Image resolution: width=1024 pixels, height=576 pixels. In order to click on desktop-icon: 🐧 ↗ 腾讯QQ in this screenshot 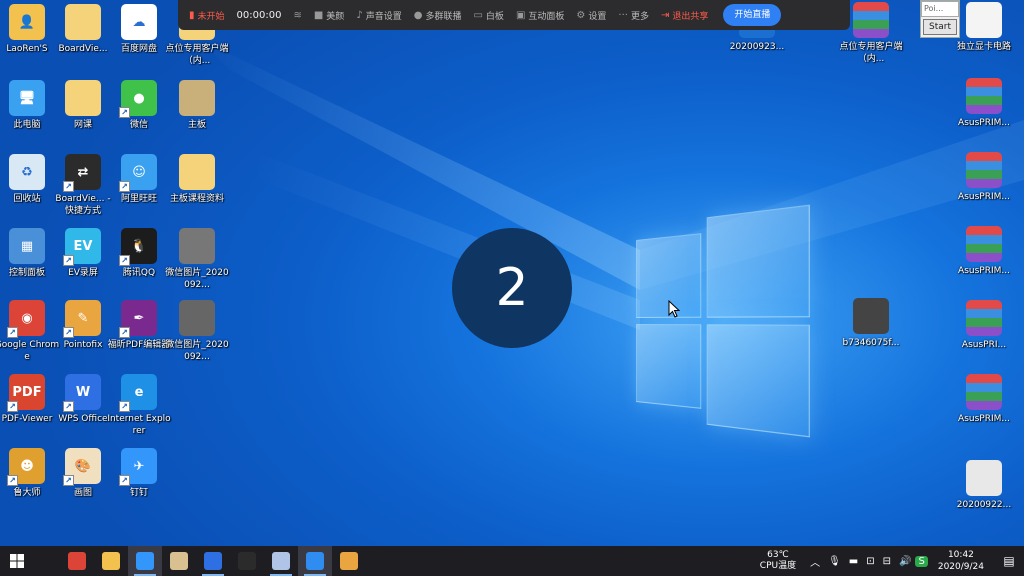, I will do `click(139, 253)`.